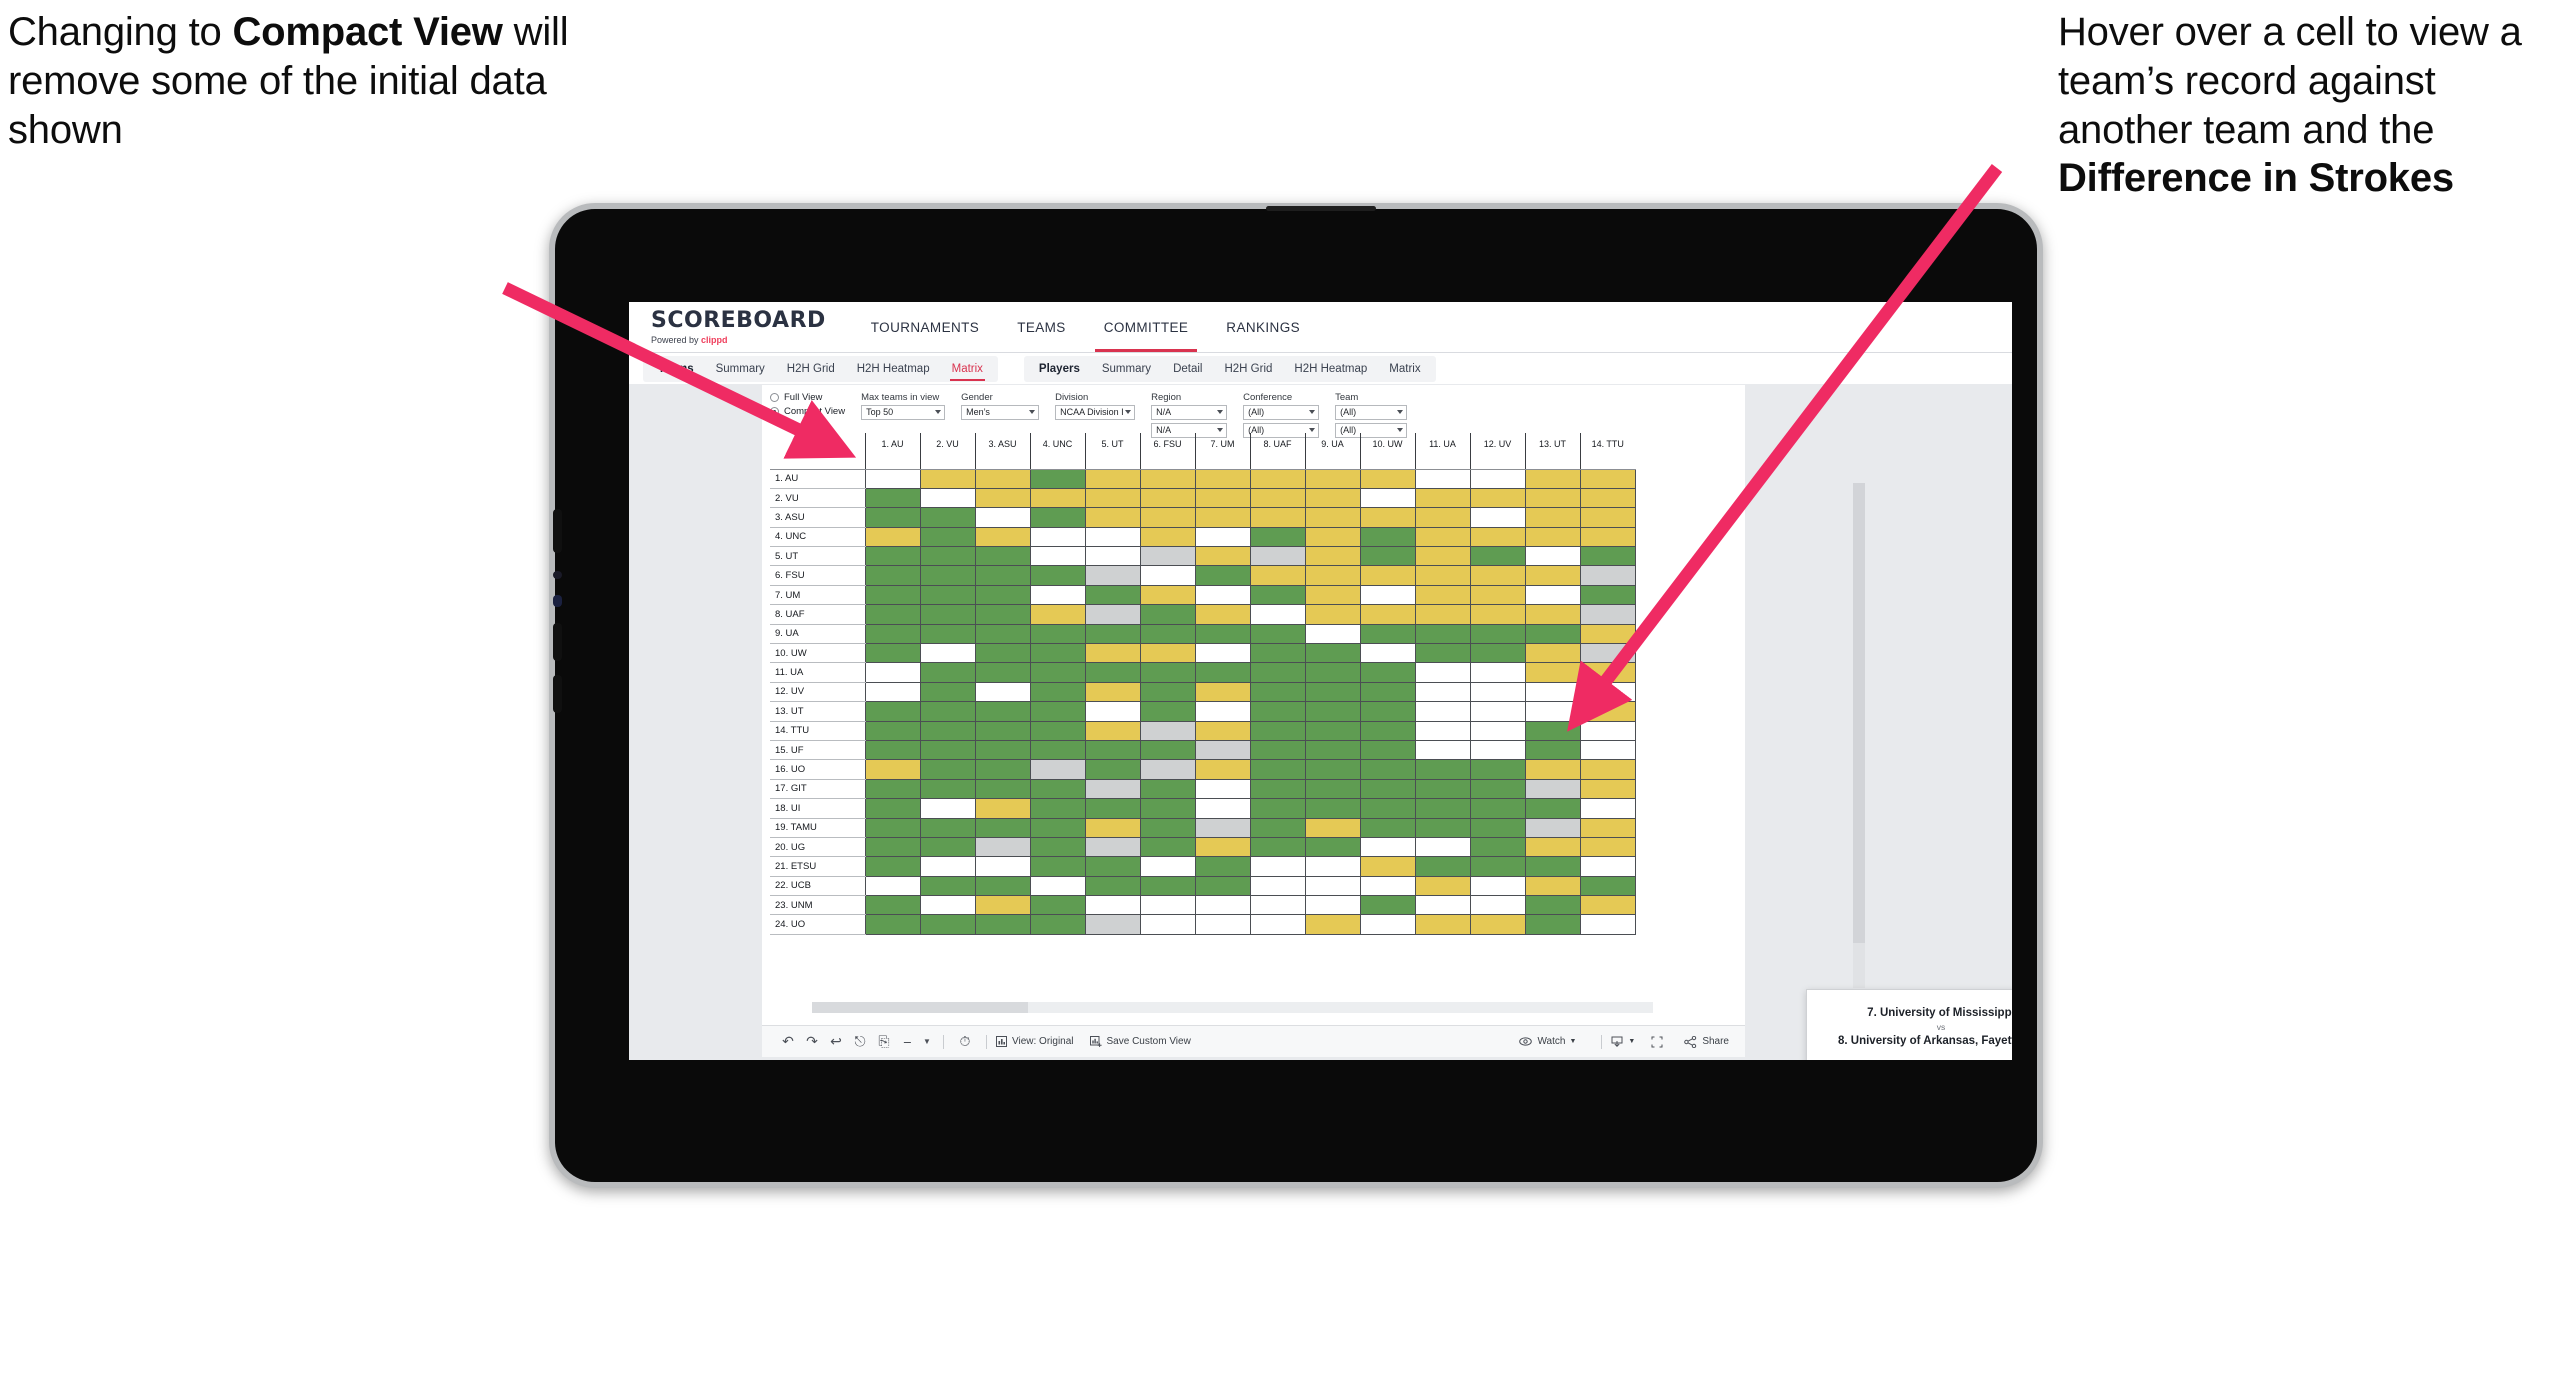  What do you see at coordinates (836, 1041) in the screenshot?
I see `revert-icon: ↩` at bounding box center [836, 1041].